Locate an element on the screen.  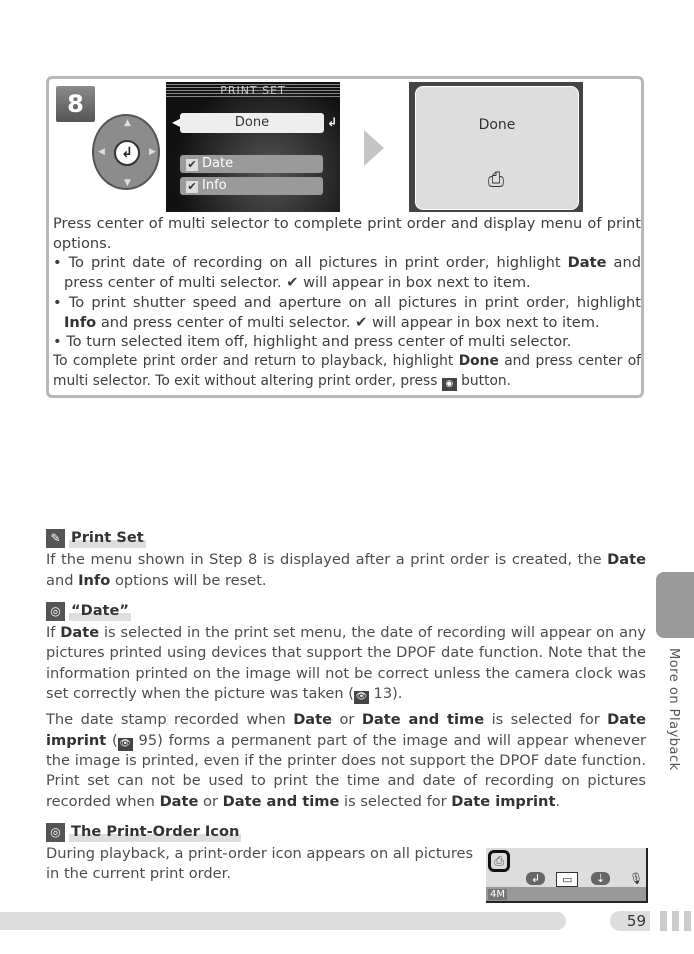
page-number: 59 is located at coordinates (630, 921).